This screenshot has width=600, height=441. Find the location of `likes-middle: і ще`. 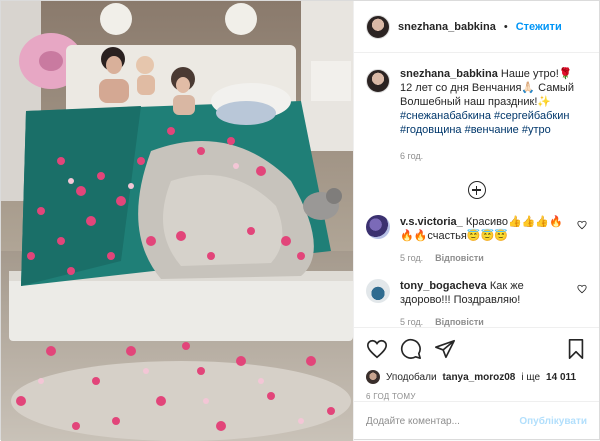

likes-middle: і ще is located at coordinates (531, 377).